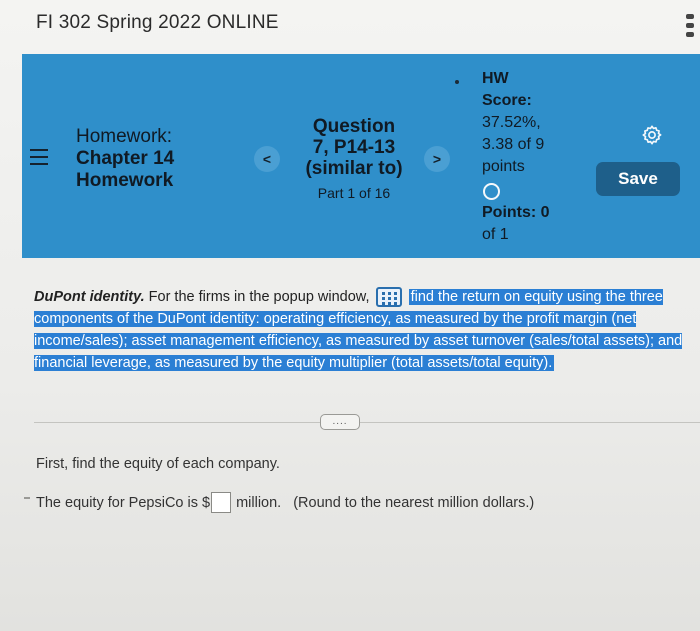  Describe the element at coordinates (491, 191) in the screenshot. I see `circle-icon` at that location.